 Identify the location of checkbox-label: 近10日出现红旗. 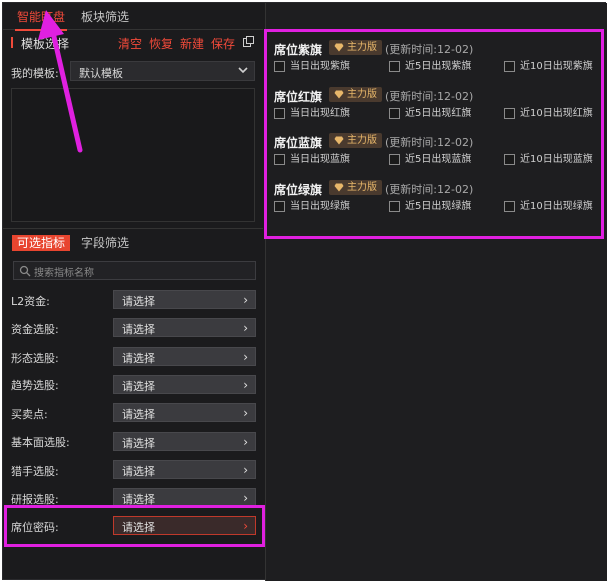
(556, 113).